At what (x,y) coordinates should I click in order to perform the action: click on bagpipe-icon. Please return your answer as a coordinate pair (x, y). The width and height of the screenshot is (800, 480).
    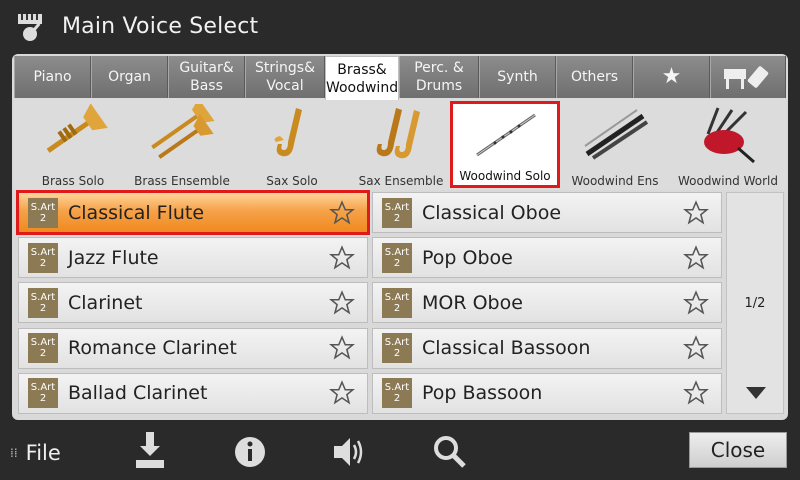
    Looking at the image, I should click on (729, 135).